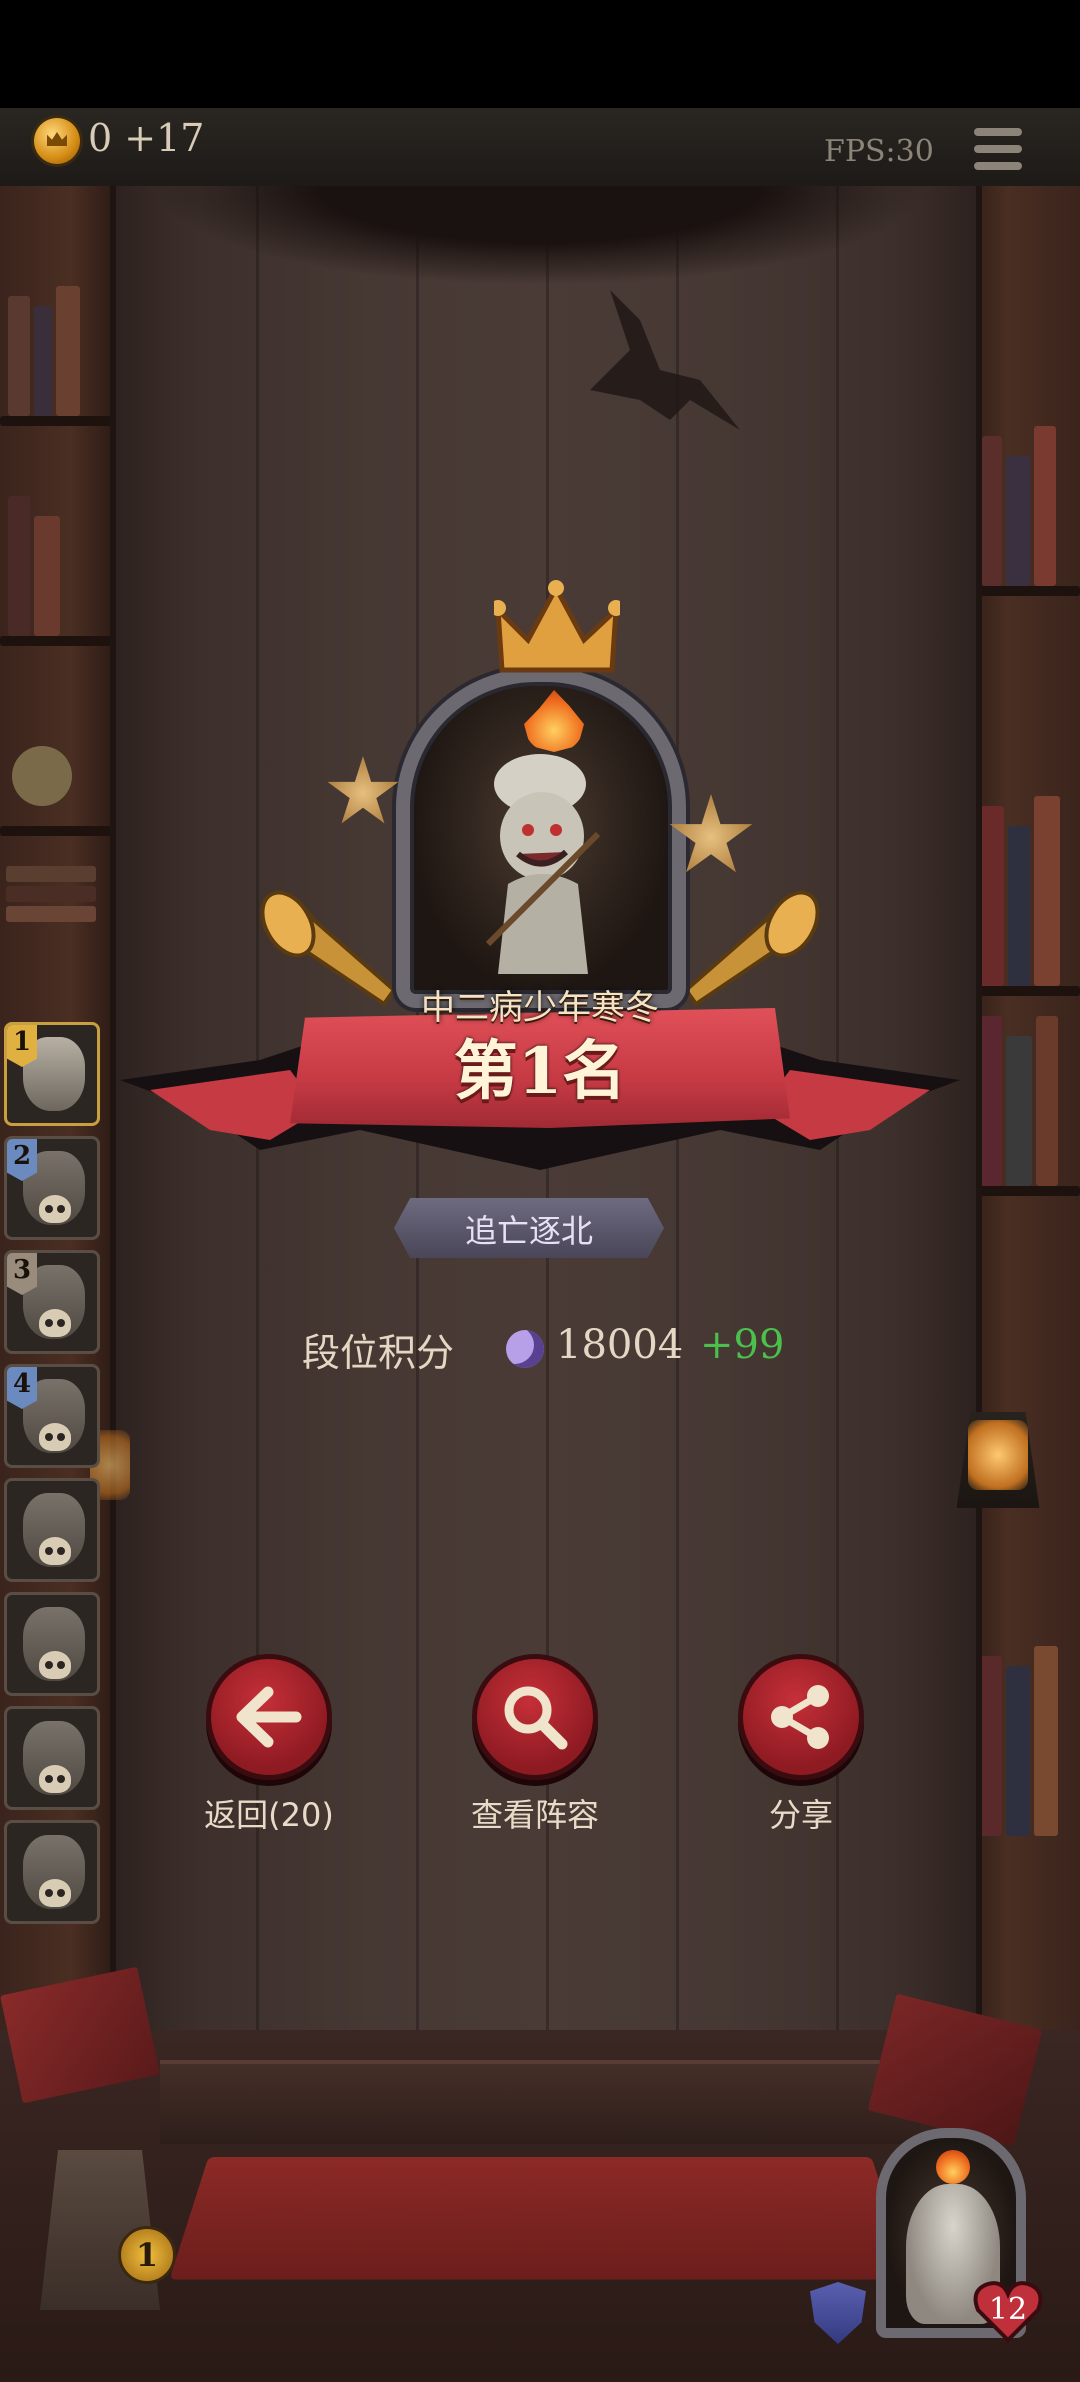 This screenshot has width=1080, height=2382. What do you see at coordinates (22, 1274) in the screenshot?
I see `rank-flag: 3` at bounding box center [22, 1274].